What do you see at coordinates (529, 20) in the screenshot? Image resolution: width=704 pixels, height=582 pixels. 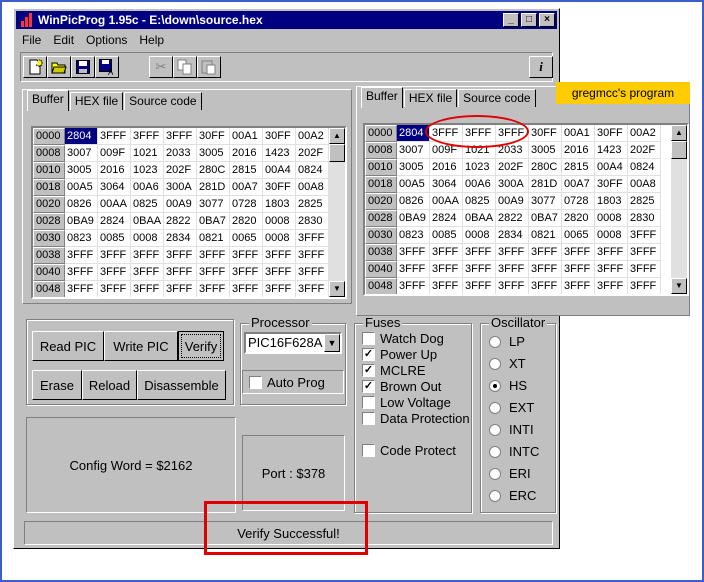 I see `maximize-button: □` at bounding box center [529, 20].